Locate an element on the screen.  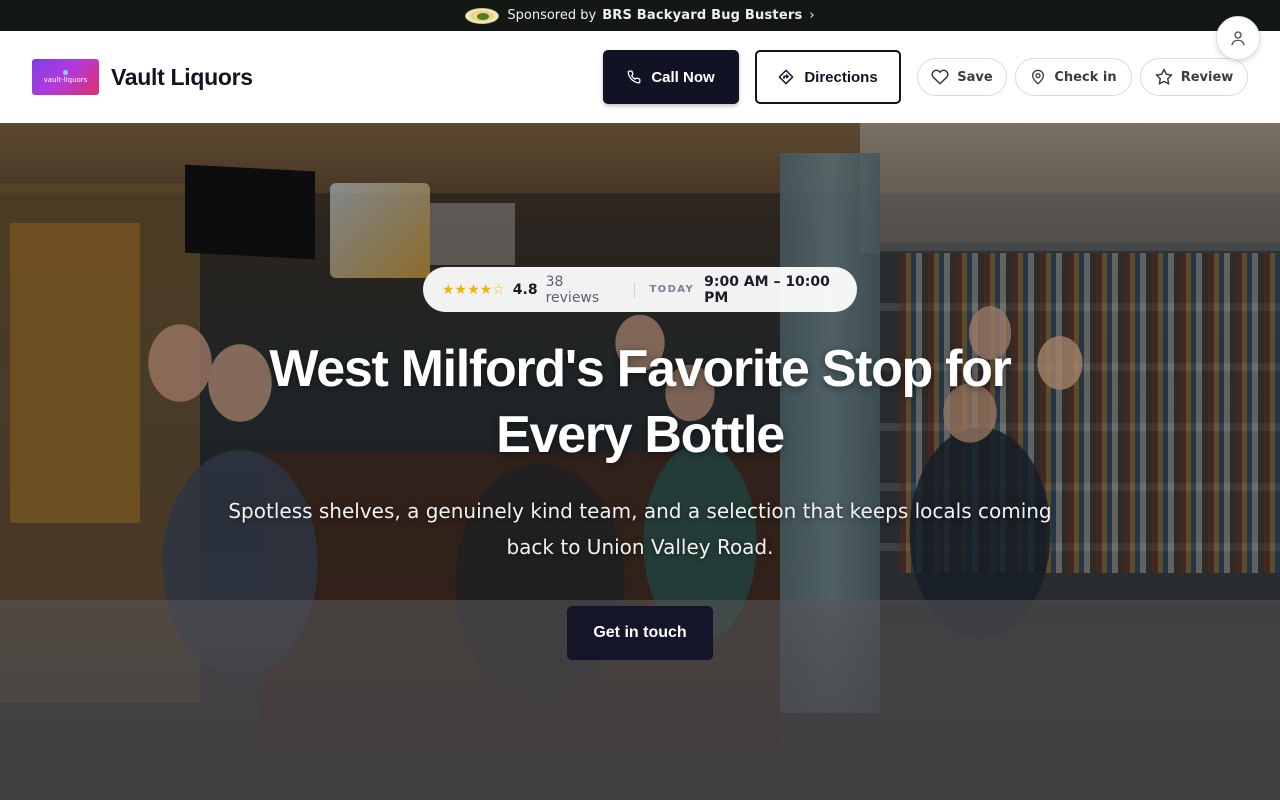
check-in-button: Check in is located at coordinates (1073, 77).